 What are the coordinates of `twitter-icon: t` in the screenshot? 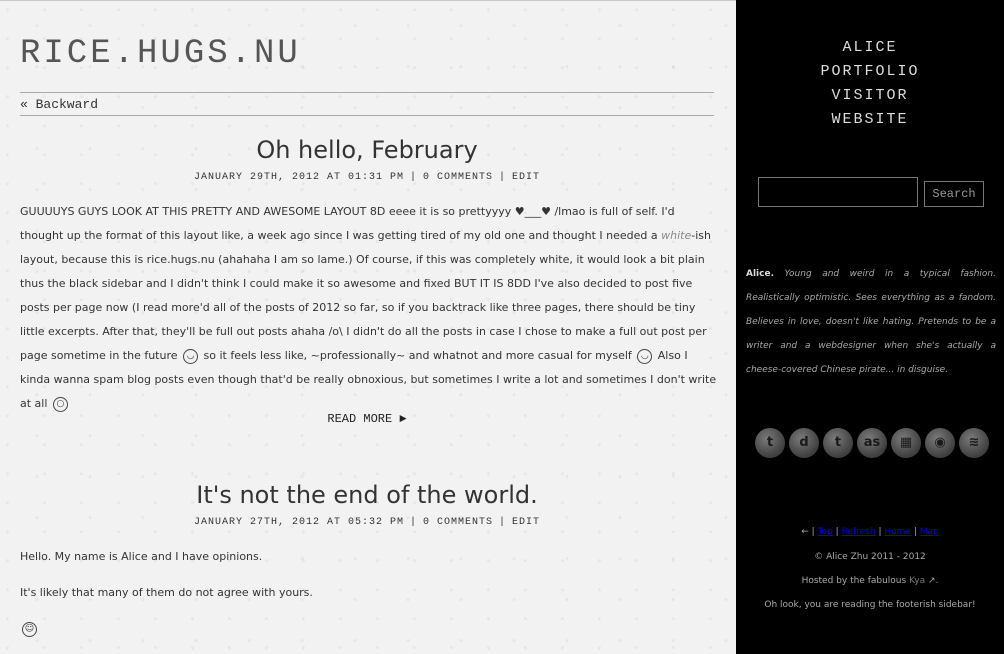 It's located at (770, 443).